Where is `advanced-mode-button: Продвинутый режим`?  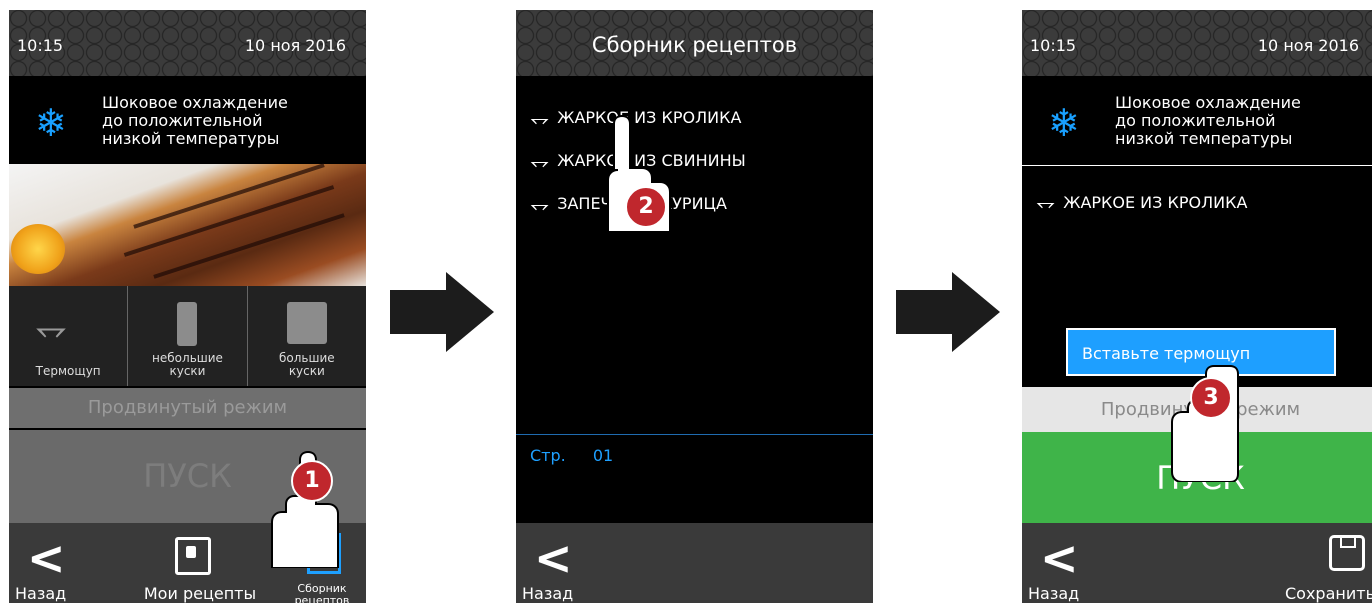 advanced-mode-button: Продвинутый режим is located at coordinates (187, 408).